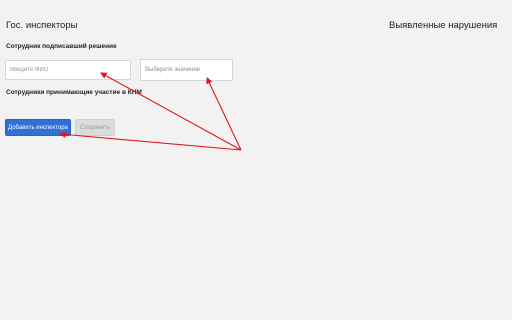 This screenshot has height=320, width=512. I want to click on participants-label: Сотрудники принимающие участие в КНМ, so click(74, 92).